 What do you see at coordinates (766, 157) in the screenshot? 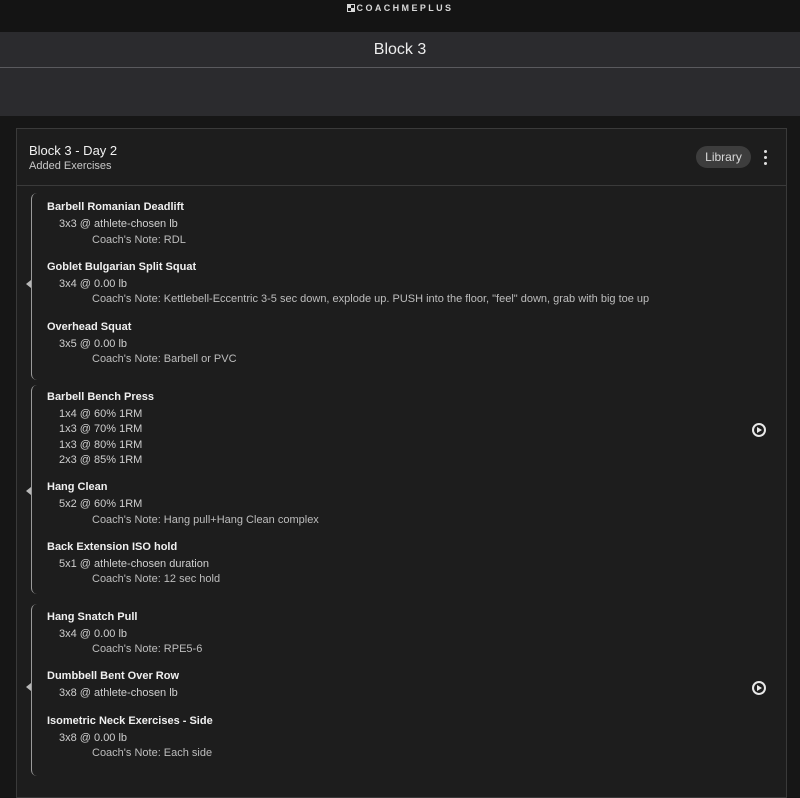
I see `more-options-icon` at bounding box center [766, 157].